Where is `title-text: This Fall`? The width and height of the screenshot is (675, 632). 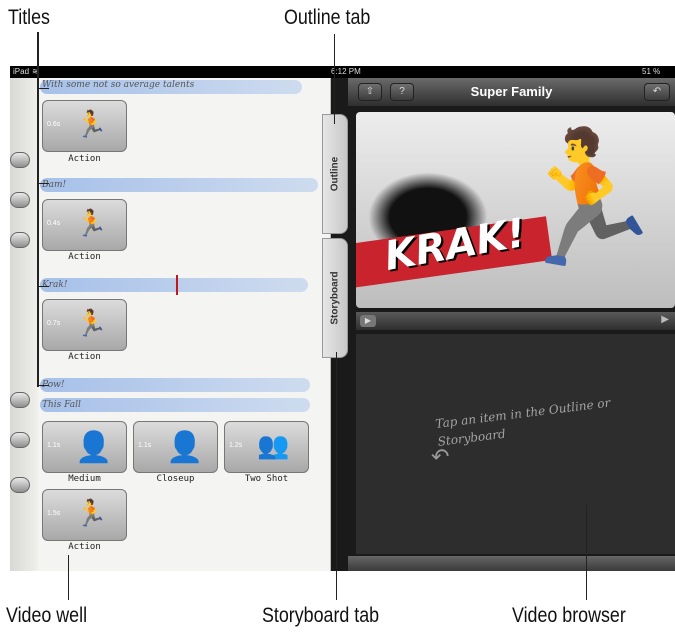
title-text: This Fall is located at coordinates (61, 405).